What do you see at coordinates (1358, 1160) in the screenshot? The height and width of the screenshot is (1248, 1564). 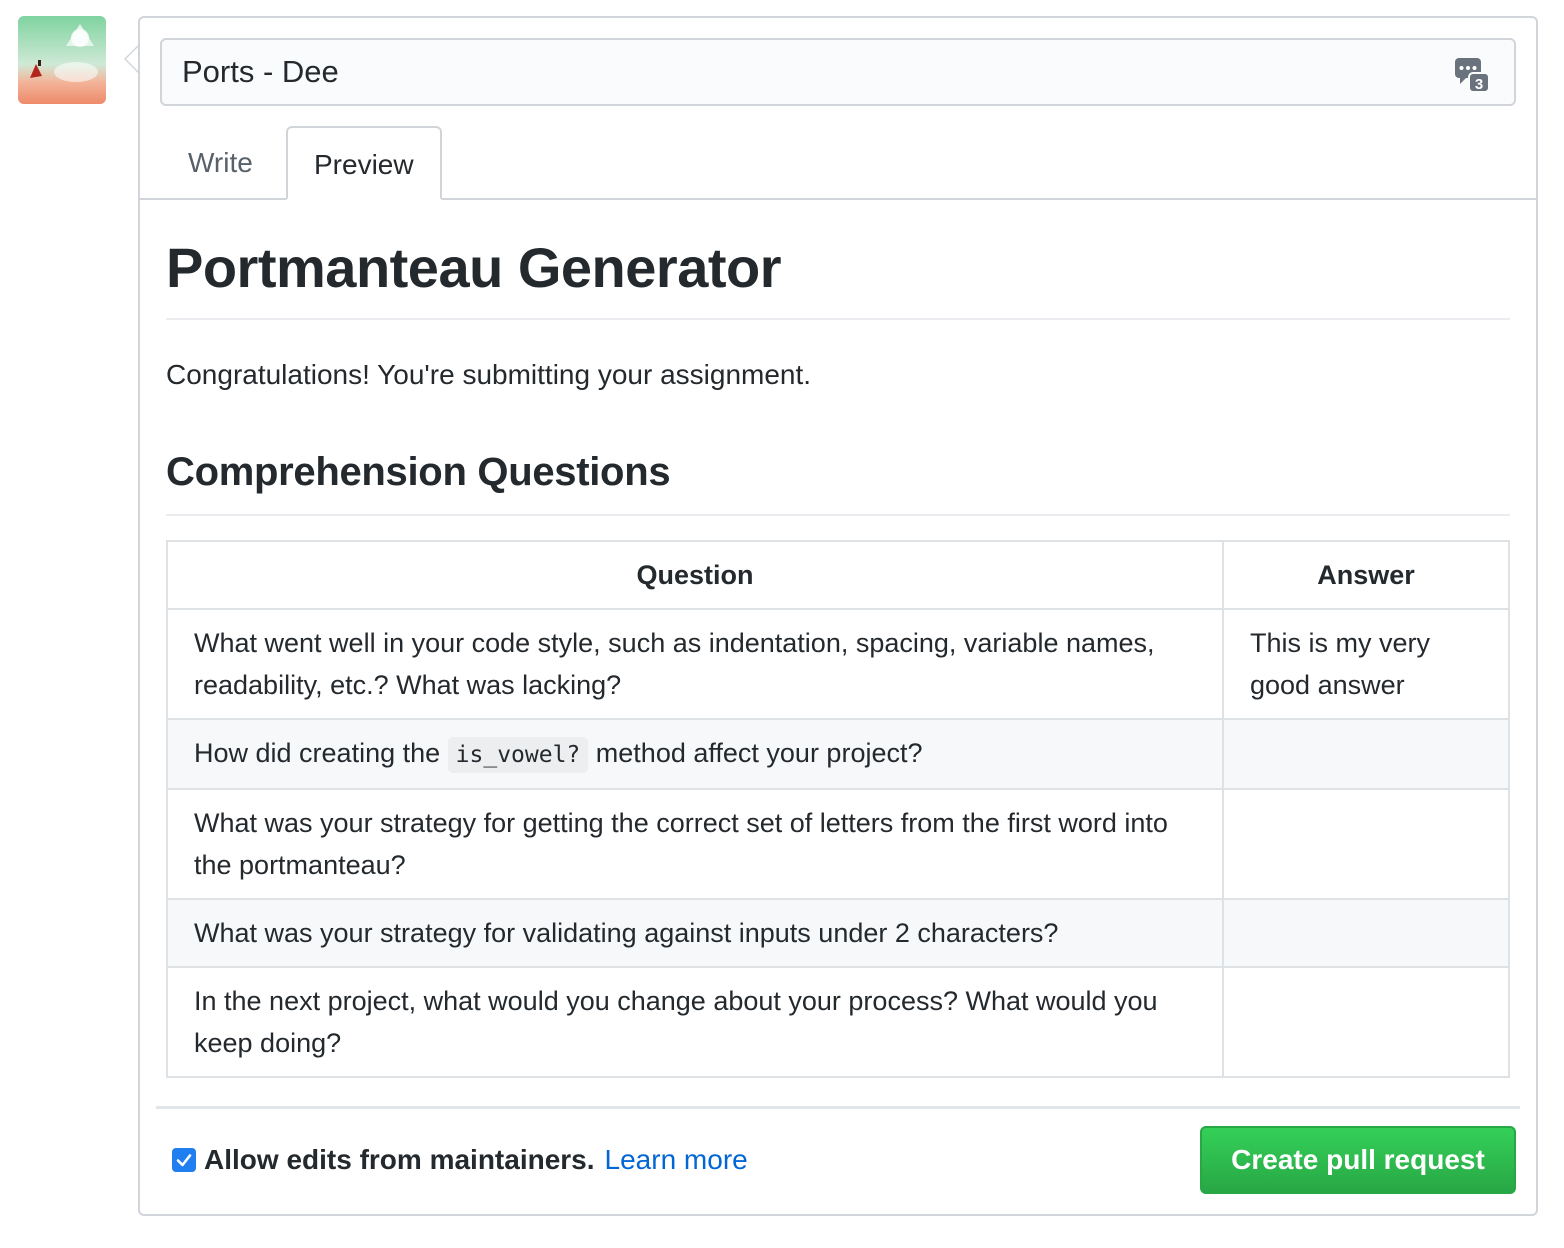 I see `create-pull-request-button: Create pull request` at bounding box center [1358, 1160].